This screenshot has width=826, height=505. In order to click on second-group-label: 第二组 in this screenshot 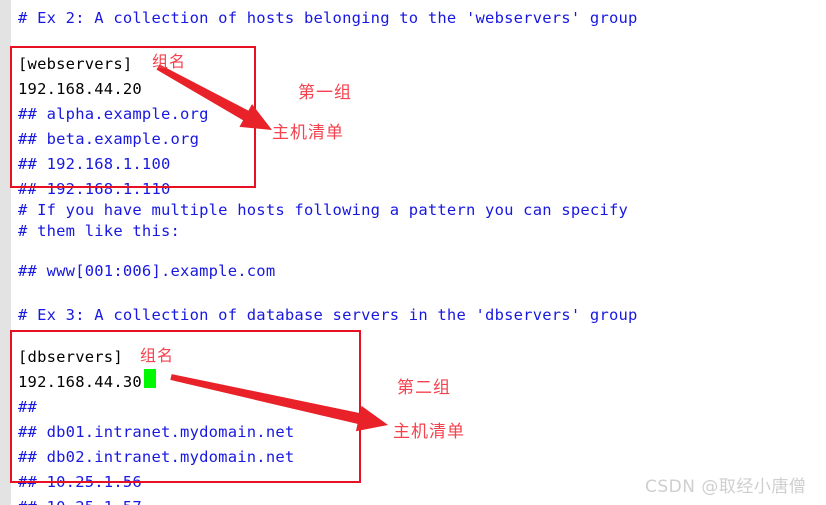, I will do `click(424, 388)`.